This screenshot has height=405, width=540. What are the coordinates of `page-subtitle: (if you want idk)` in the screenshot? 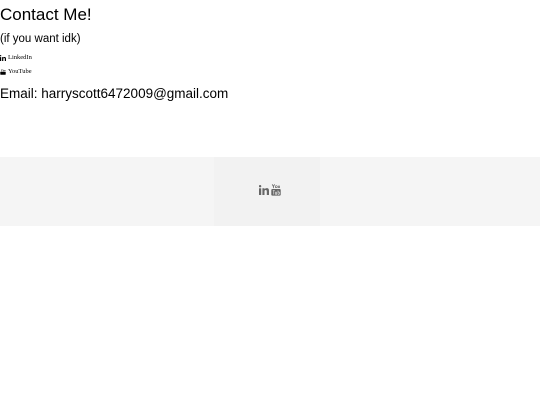 It's located at (40, 39).